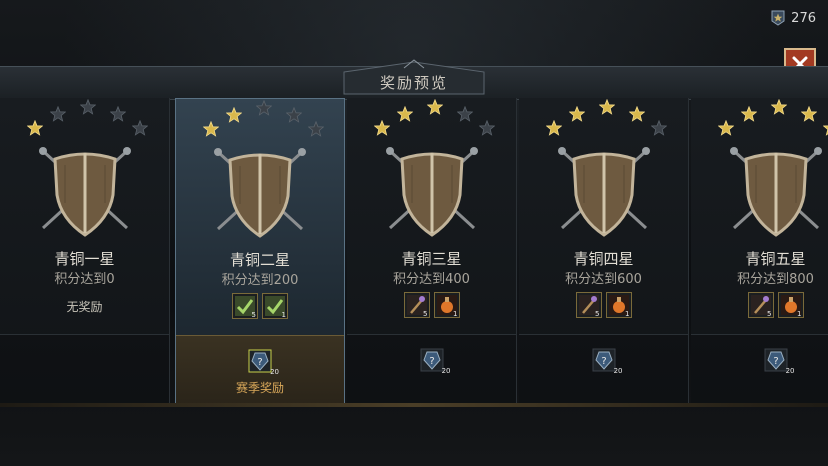 The width and height of the screenshot is (828, 466). I want to click on rank-requirement: 积分达到200, so click(260, 280).